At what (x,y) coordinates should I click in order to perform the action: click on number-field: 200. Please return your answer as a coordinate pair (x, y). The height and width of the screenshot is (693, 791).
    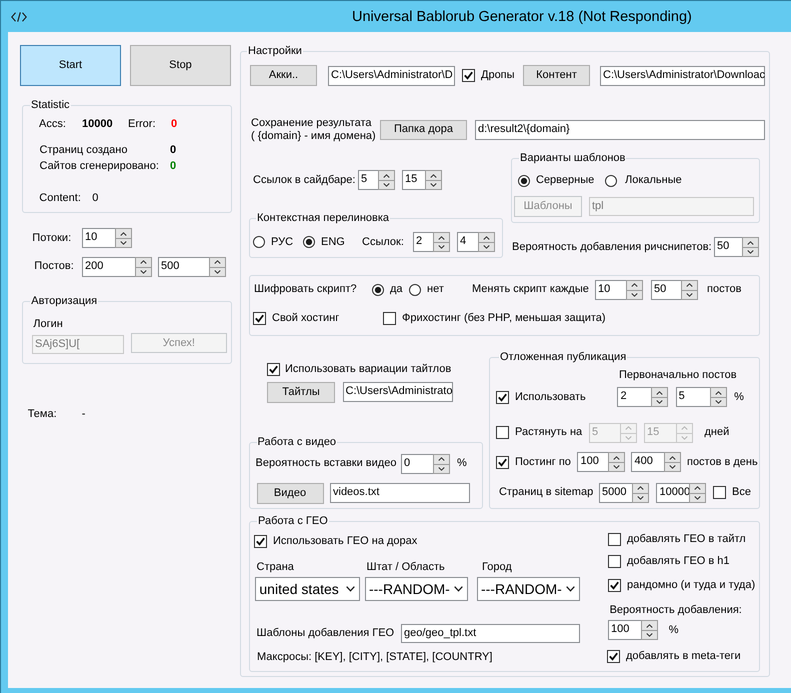
    Looking at the image, I should click on (108, 266).